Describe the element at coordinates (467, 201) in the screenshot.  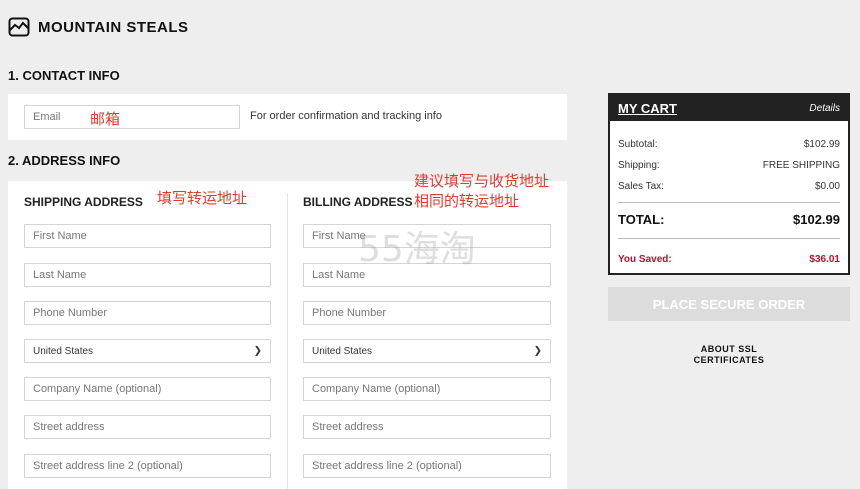
I see `billing-annotation-line2: 相同的转运地址` at that location.